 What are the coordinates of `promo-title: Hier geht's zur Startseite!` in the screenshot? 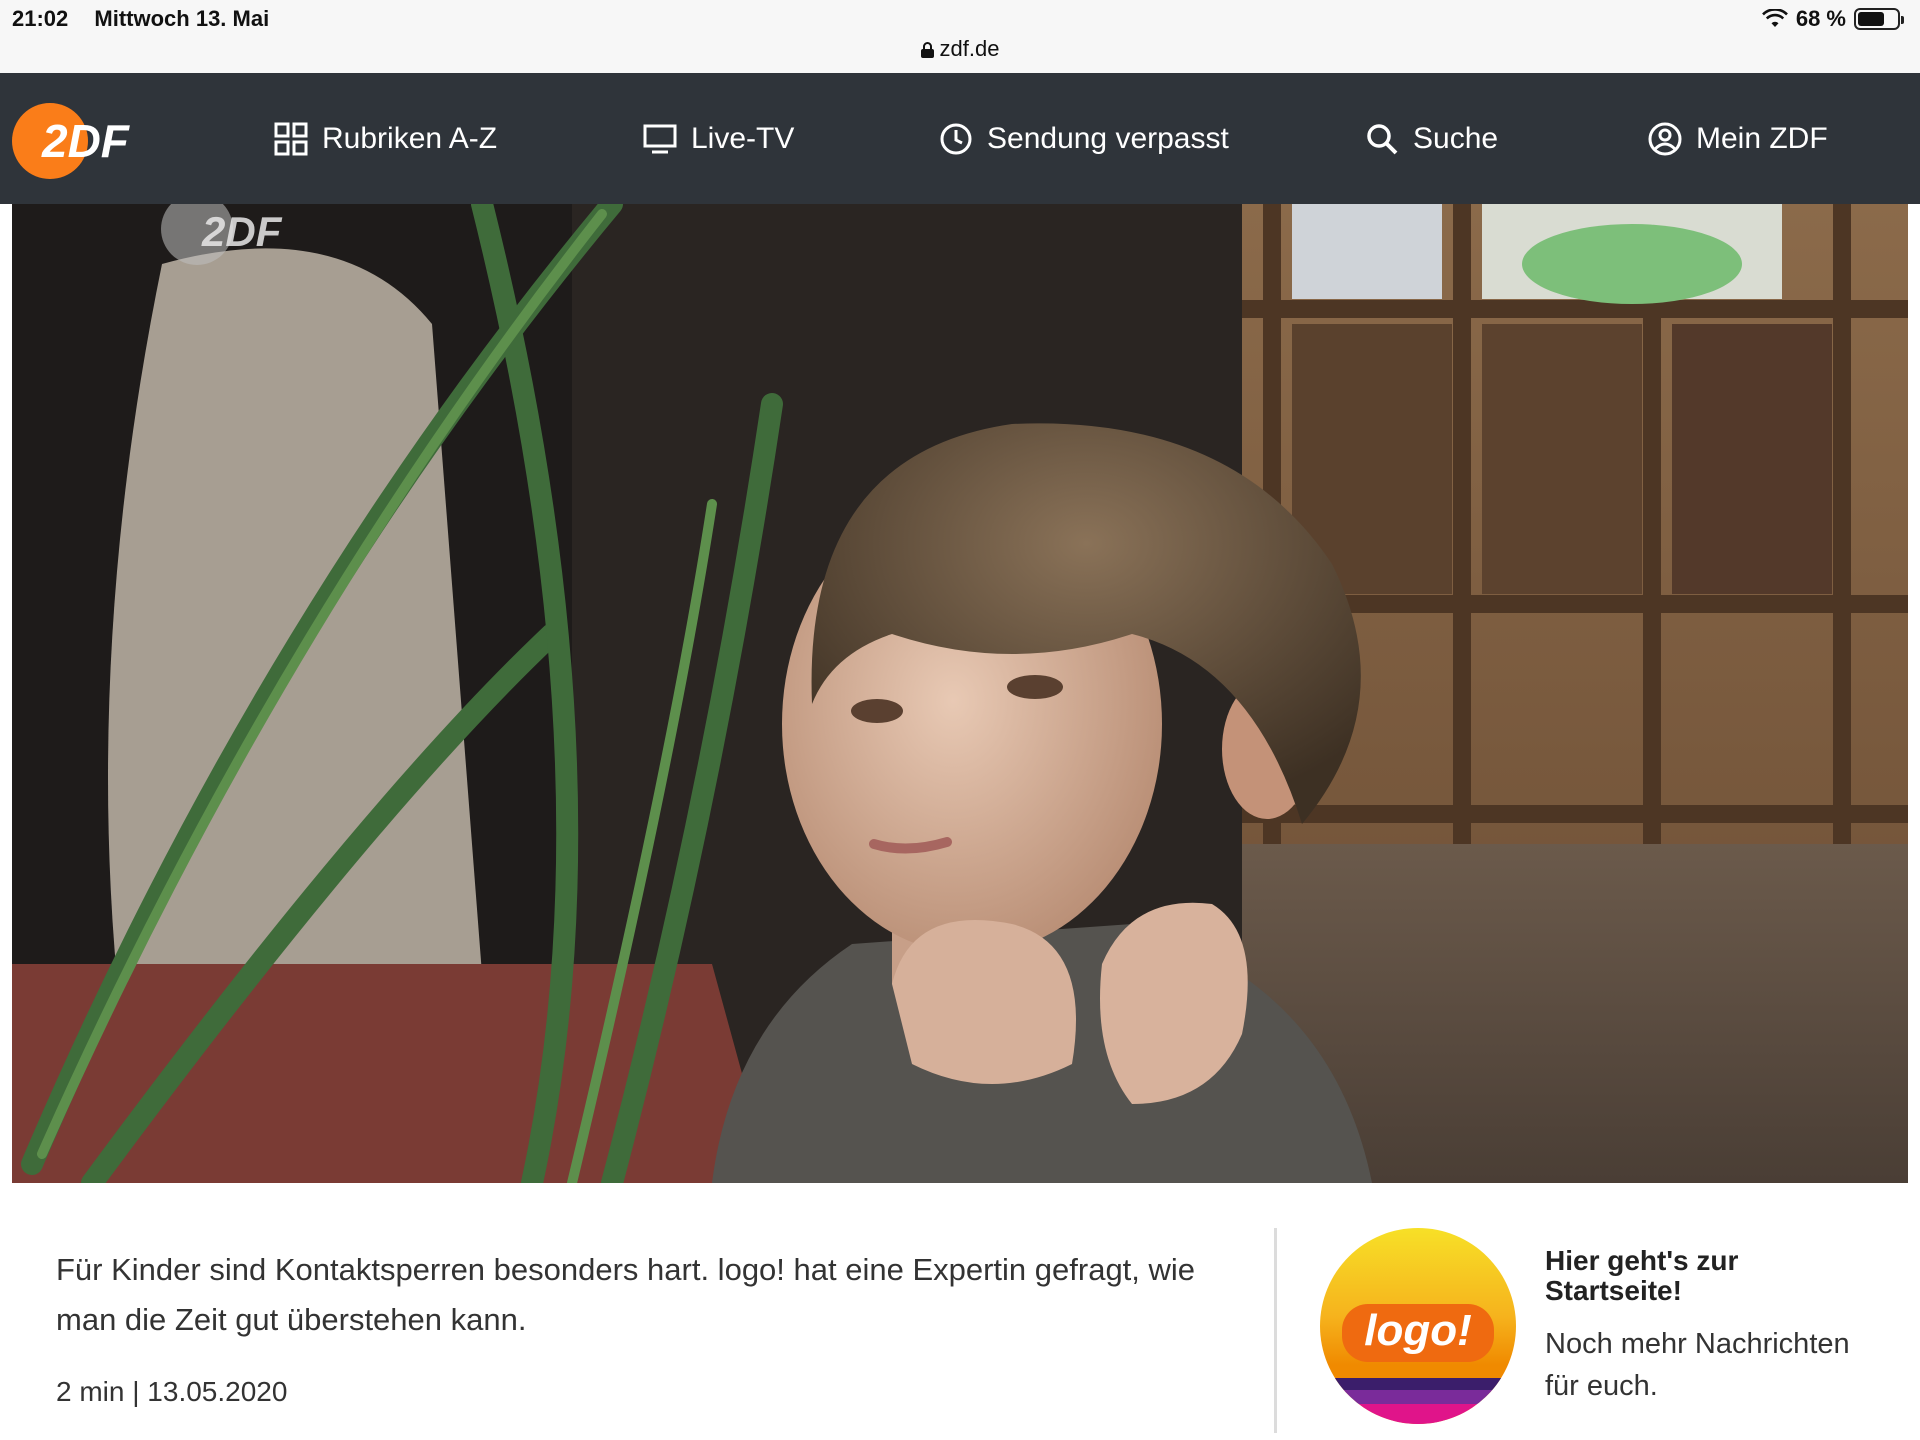 It's located at (1710, 1276).